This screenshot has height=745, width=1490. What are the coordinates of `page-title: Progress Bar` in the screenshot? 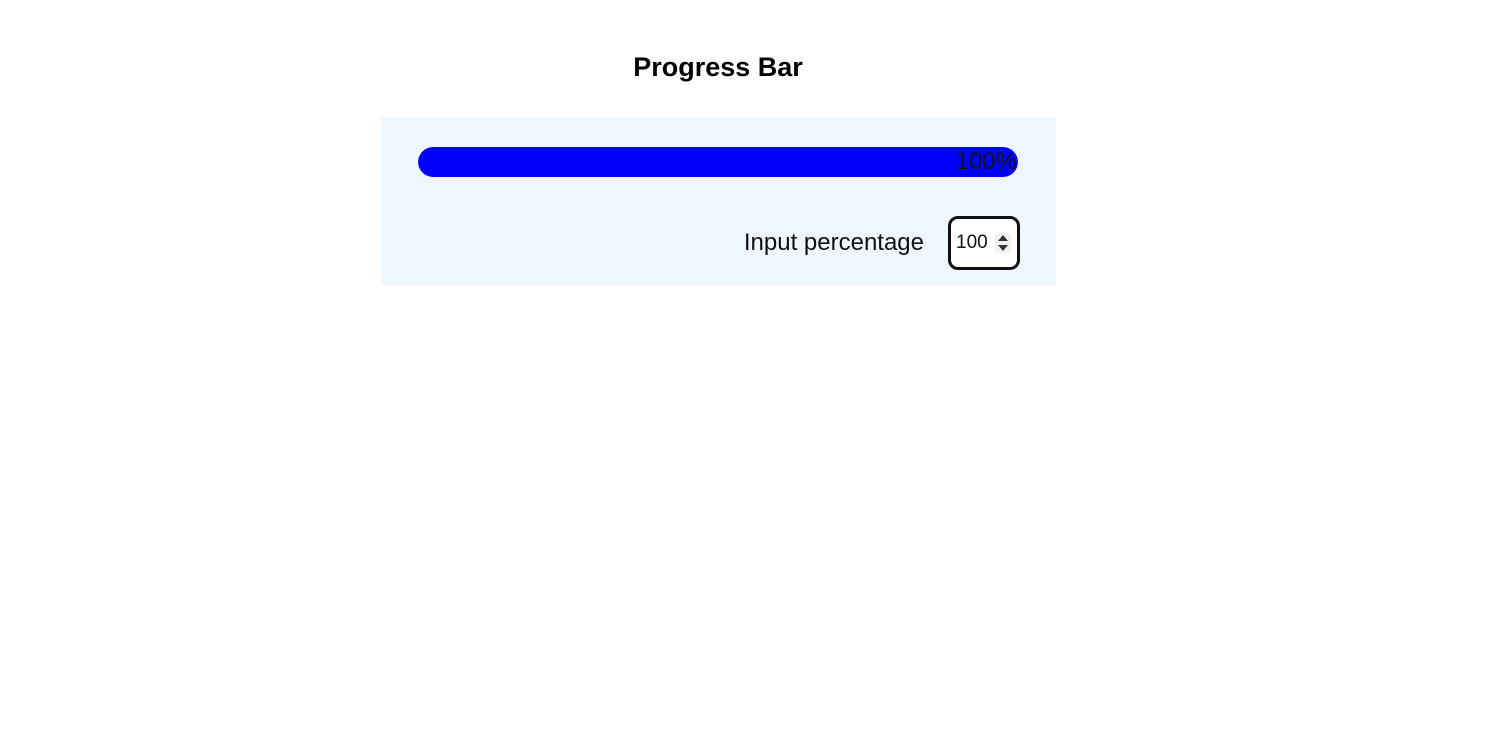 It's located at (718, 67).